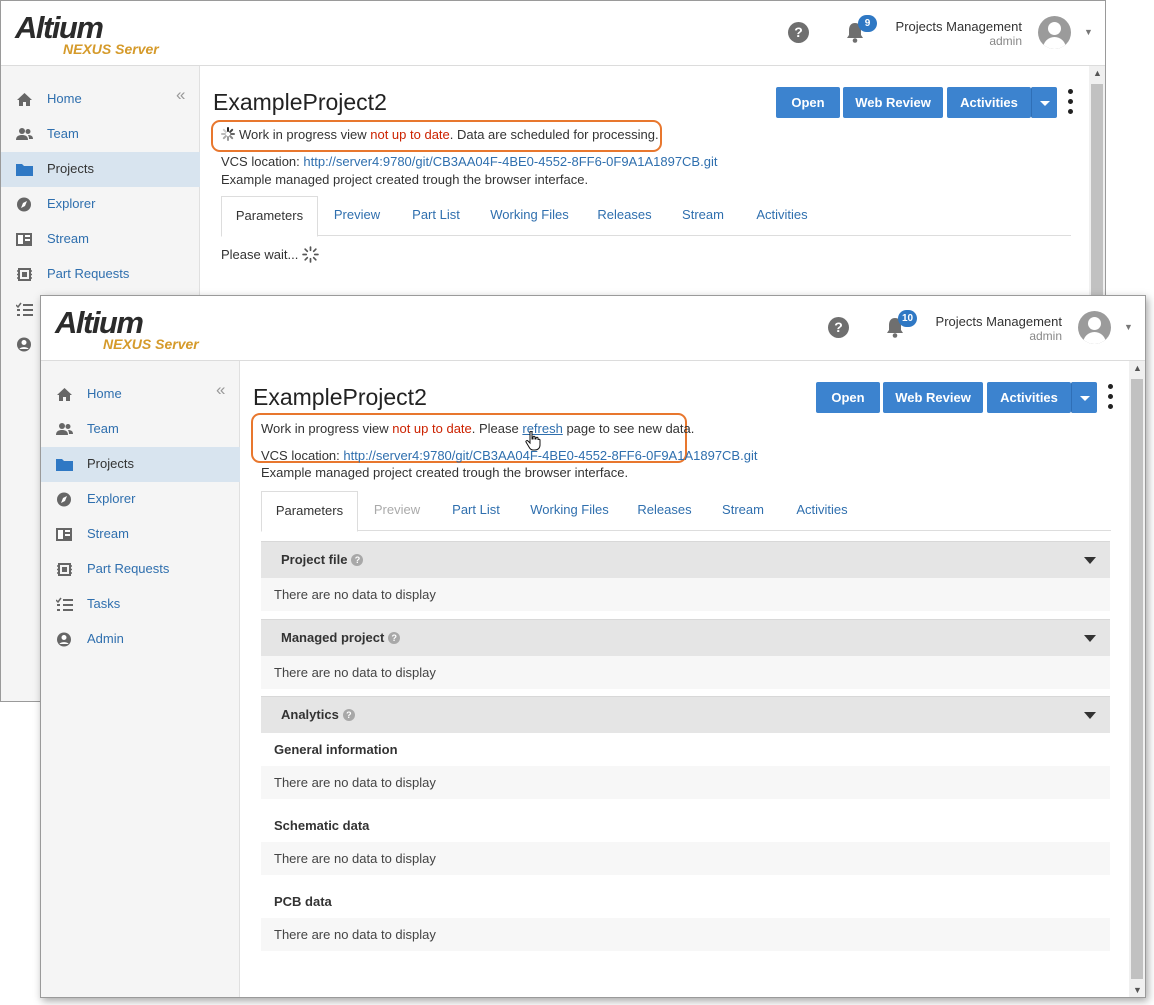 The height and width of the screenshot is (1005, 1154). What do you see at coordinates (327, 428) in the screenshot?
I see `status-prefix: Work in progress view` at bounding box center [327, 428].